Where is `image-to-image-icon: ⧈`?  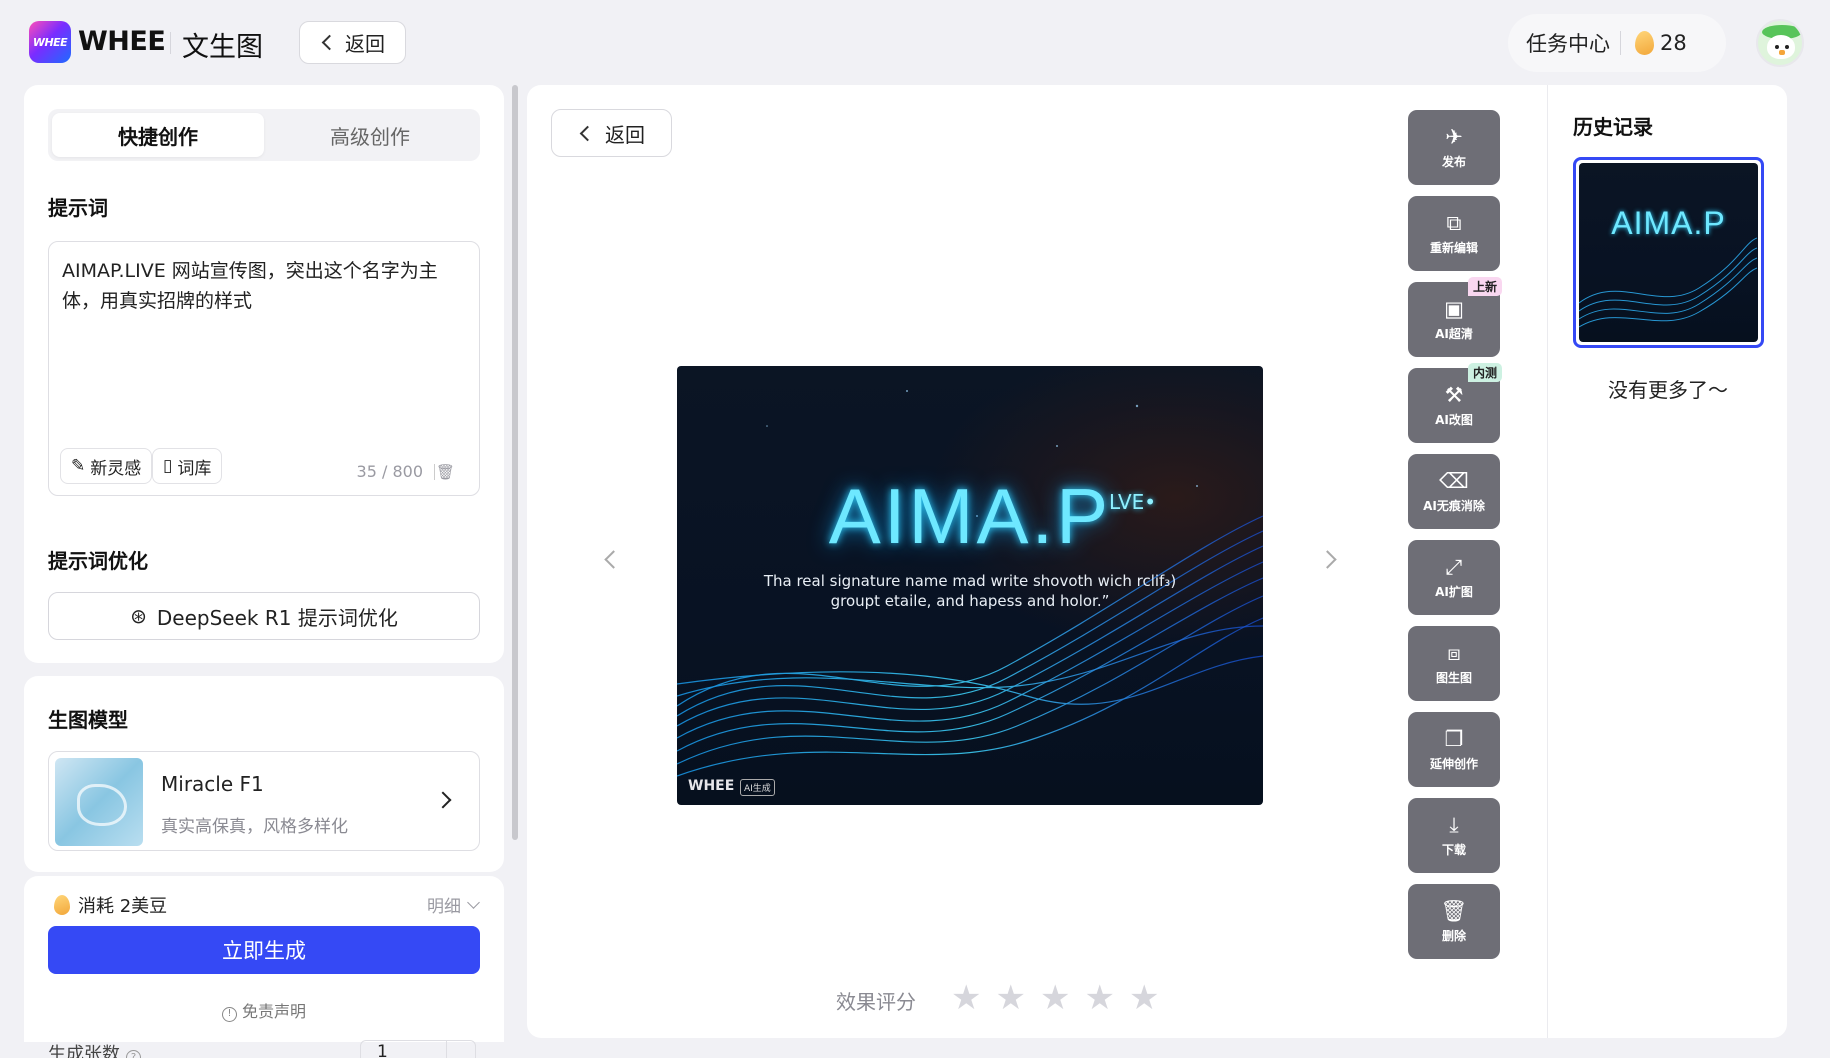
image-to-image-icon: ⧈ is located at coordinates (1454, 652).